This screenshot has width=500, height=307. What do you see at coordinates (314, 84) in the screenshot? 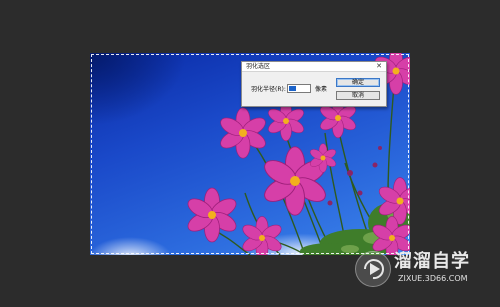
I see `feather-selection-dialog: 羽化选区 ✕ 羽化半径(R): 像素 确定 取消` at bounding box center [314, 84].